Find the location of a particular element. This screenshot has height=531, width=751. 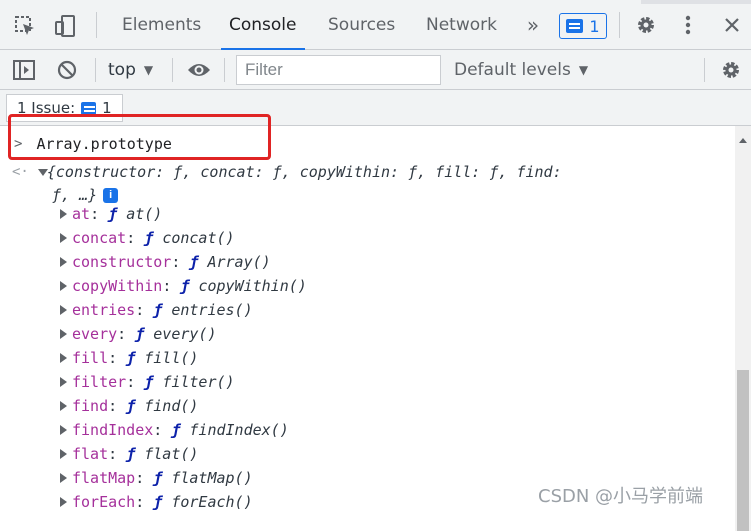

tab-label: Network is located at coordinates (461, 25).